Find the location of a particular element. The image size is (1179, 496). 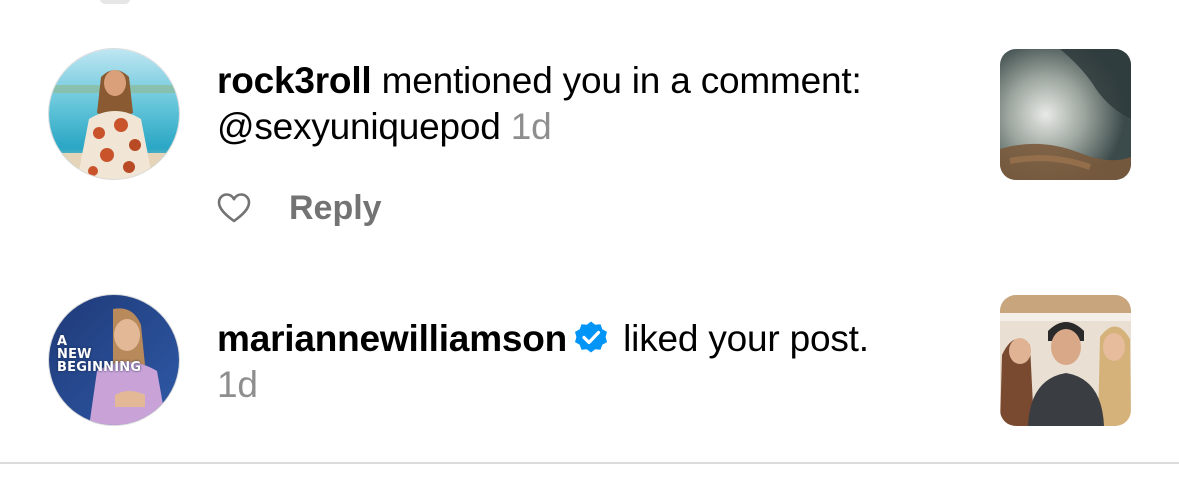

notification-text: mariannewilliamson liked your post. 1d is located at coordinates (567, 362).